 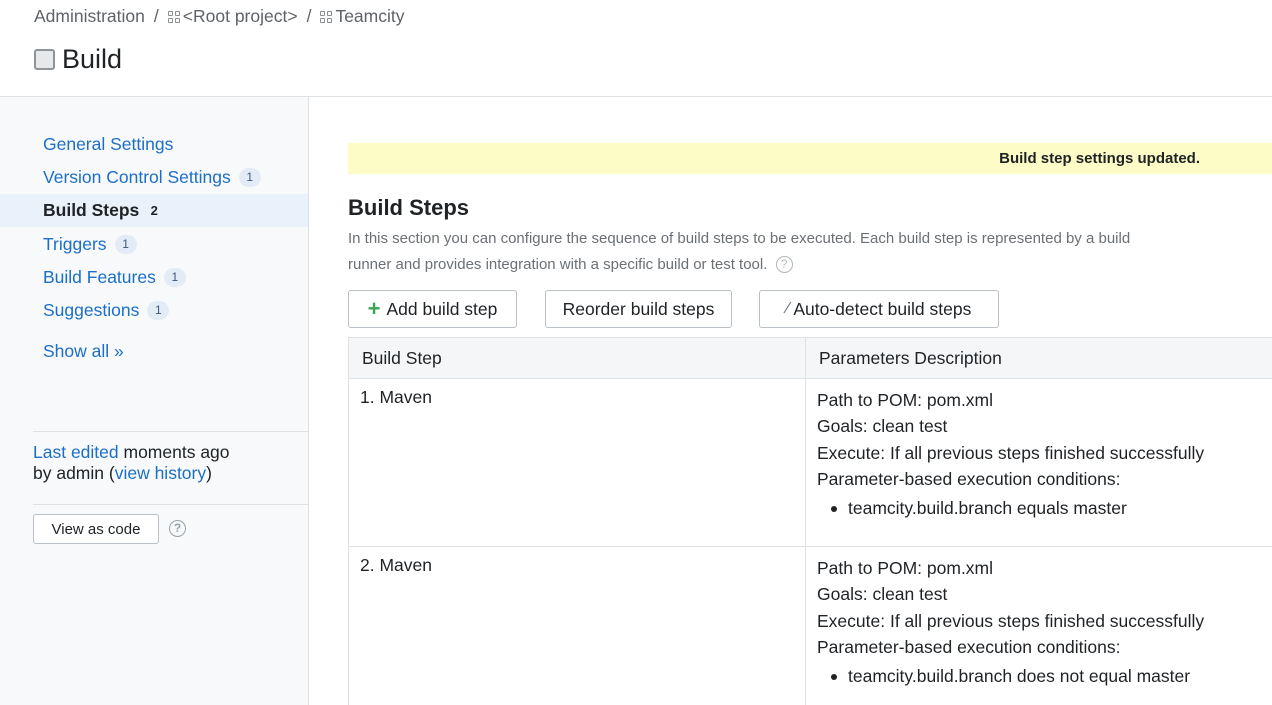 I want to click on sidebar-item-build-steps: Build Steps 2, so click(x=154, y=210).